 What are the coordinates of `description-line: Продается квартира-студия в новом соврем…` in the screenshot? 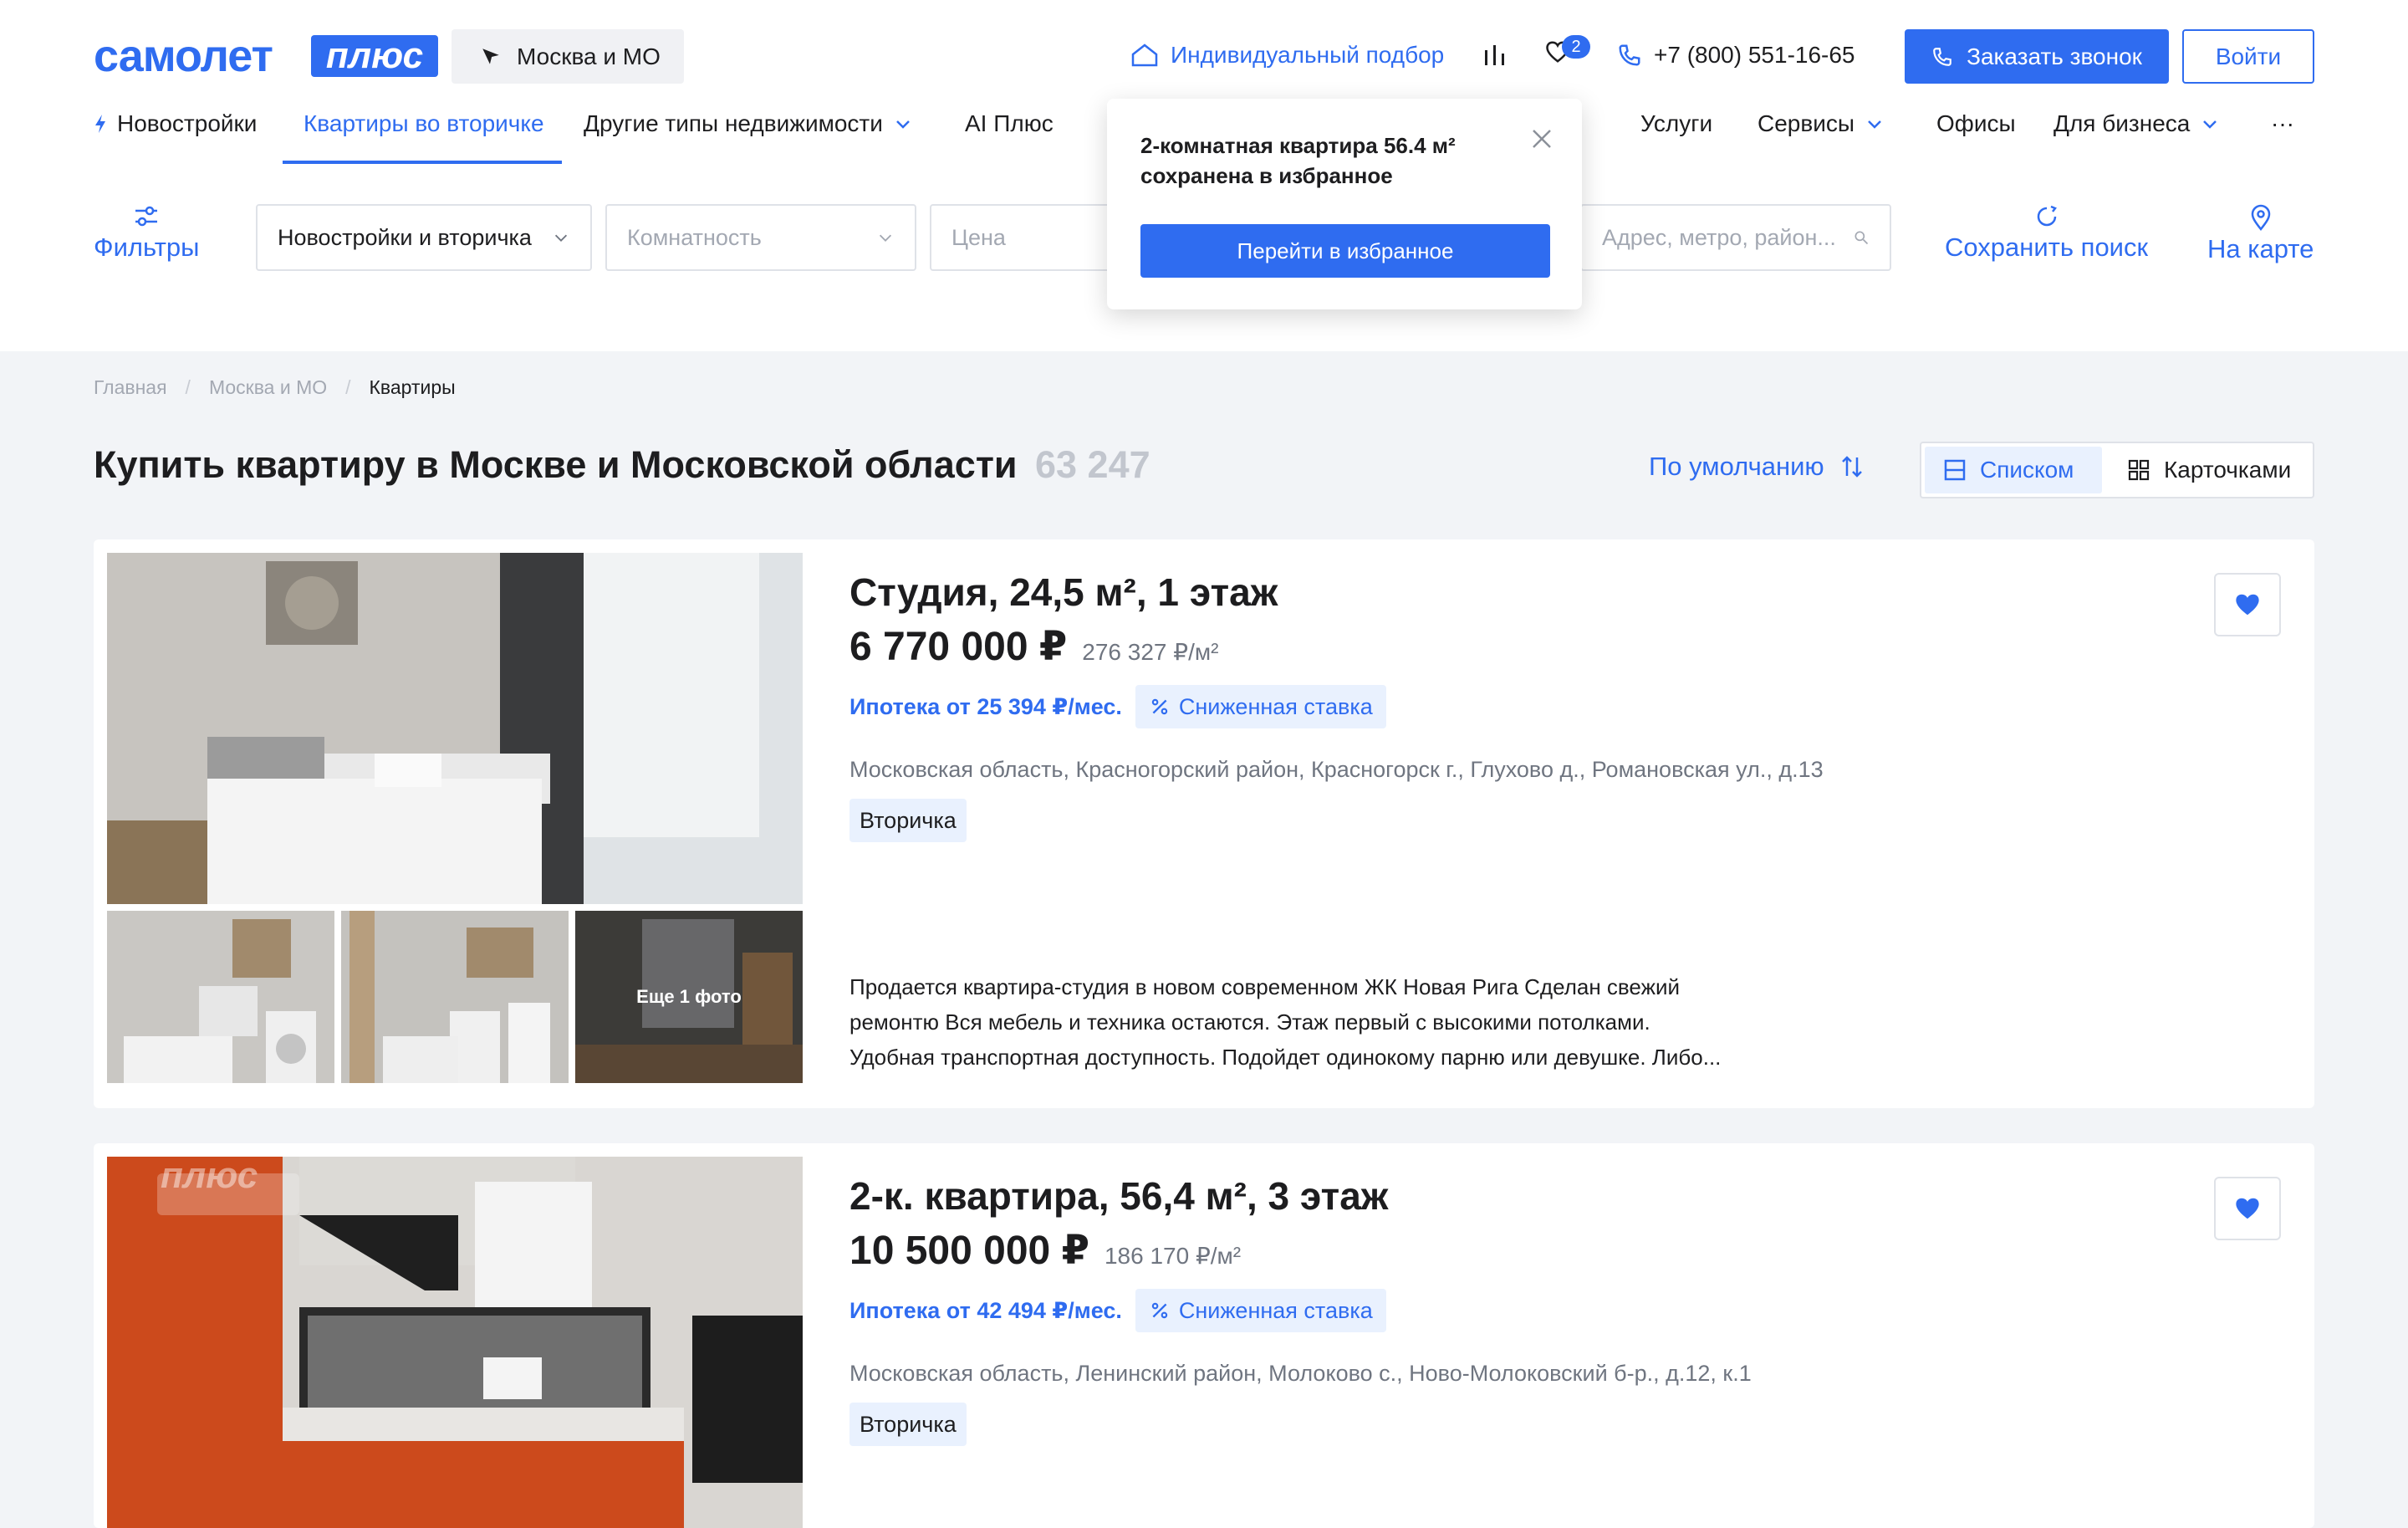 It's located at (1265, 987).